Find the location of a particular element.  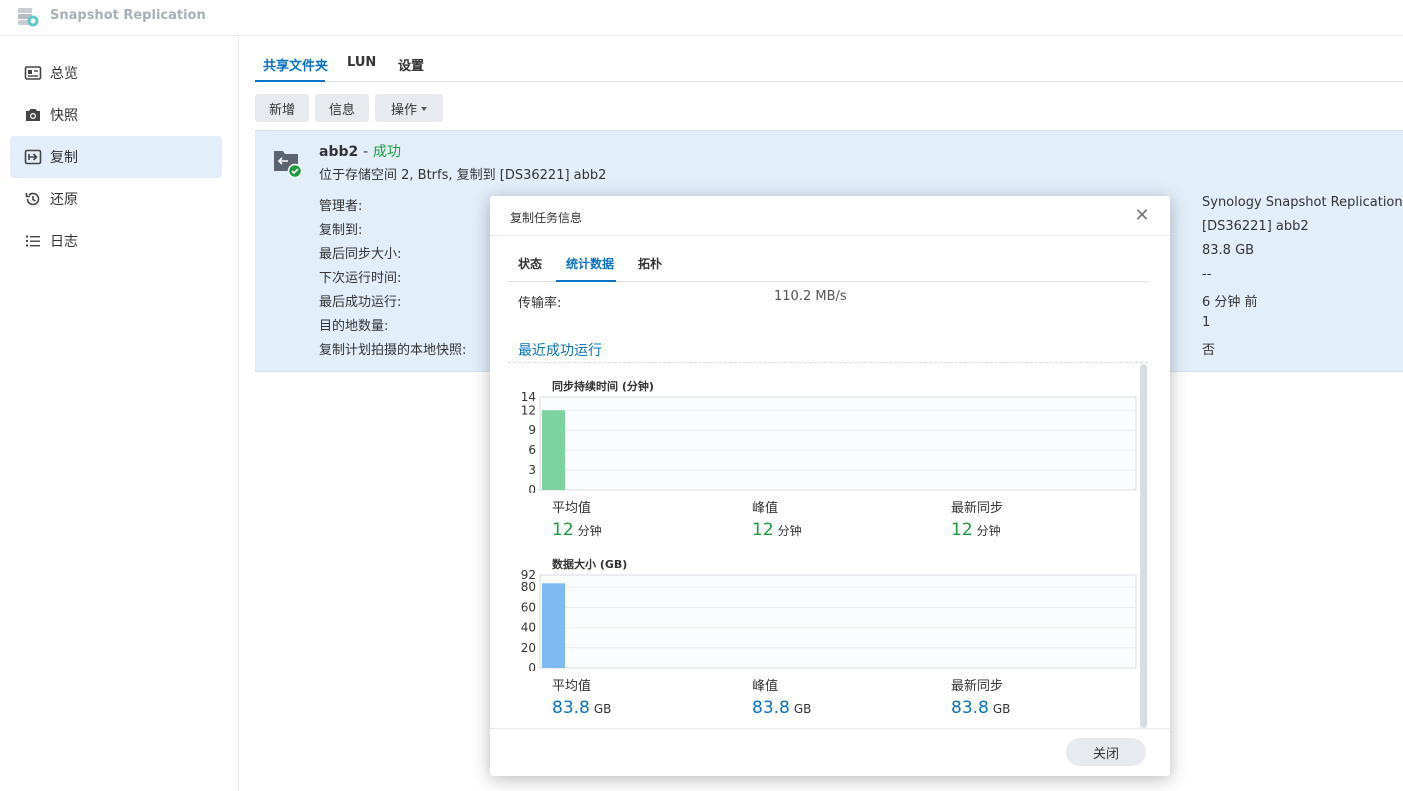

tab-topology: 拓朴 is located at coordinates (650, 263).